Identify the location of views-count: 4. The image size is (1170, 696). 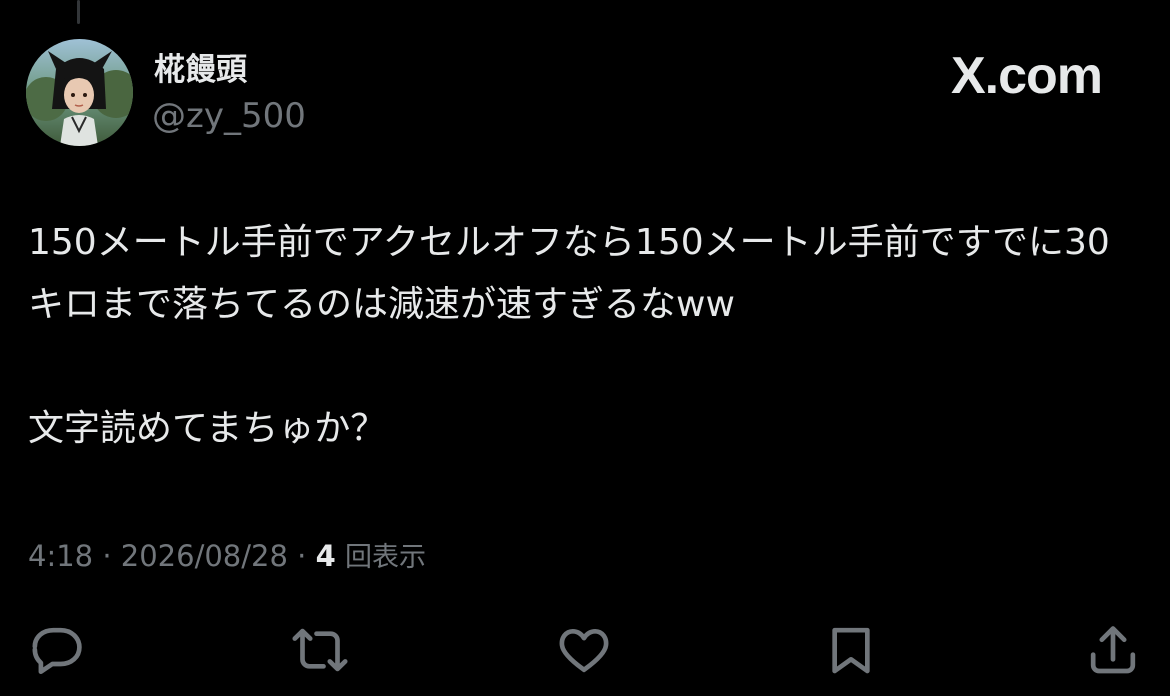
(326, 556).